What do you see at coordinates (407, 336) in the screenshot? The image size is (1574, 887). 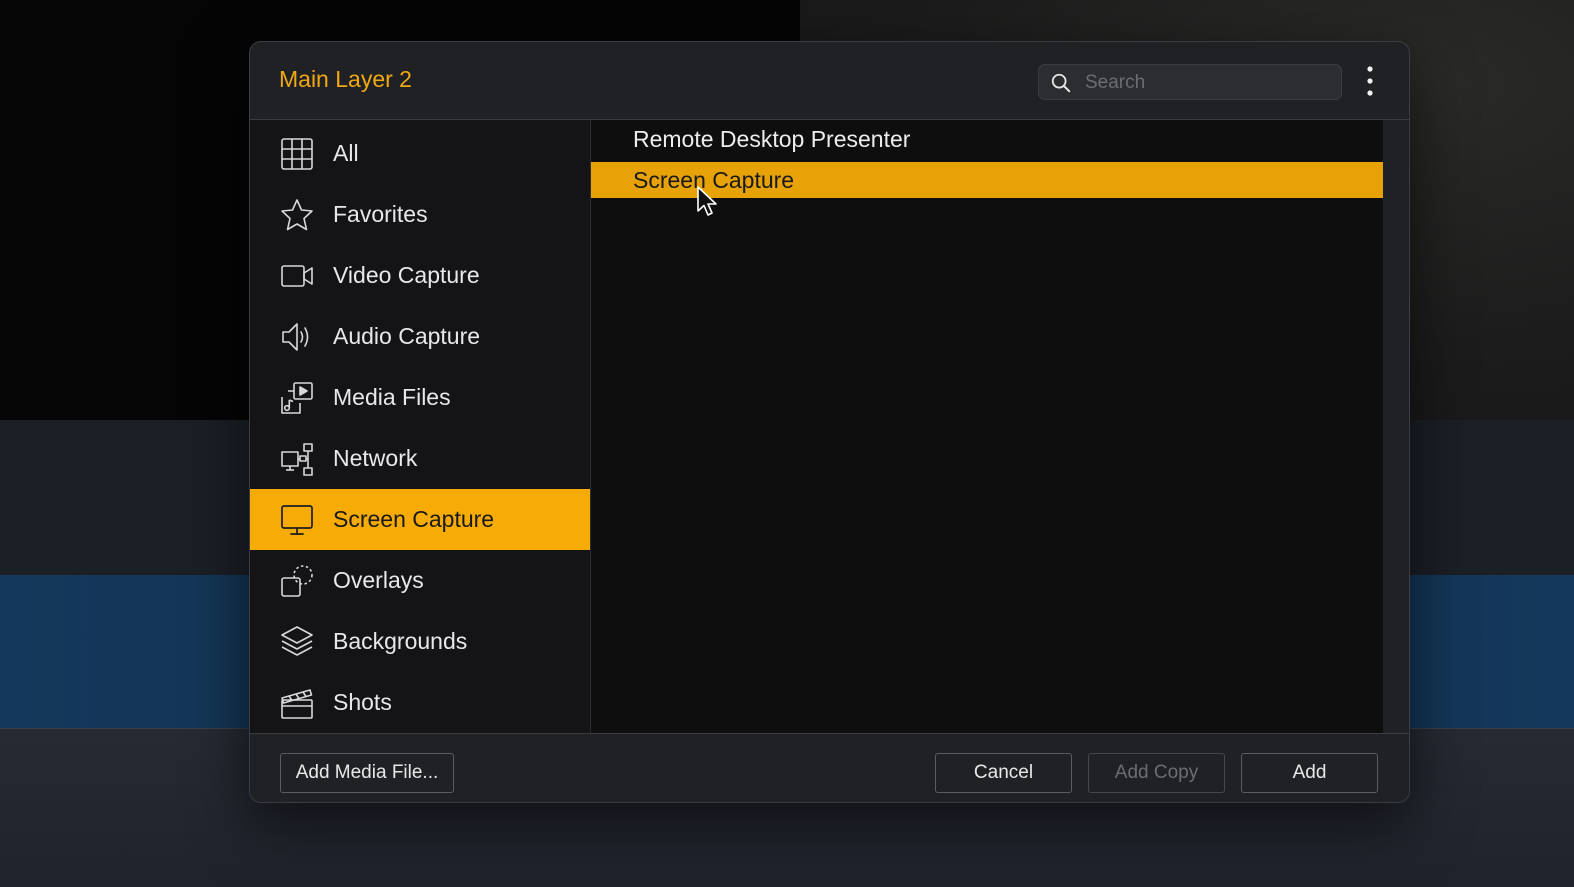 I see `sidebar-item-label: Audio Capture` at bounding box center [407, 336].